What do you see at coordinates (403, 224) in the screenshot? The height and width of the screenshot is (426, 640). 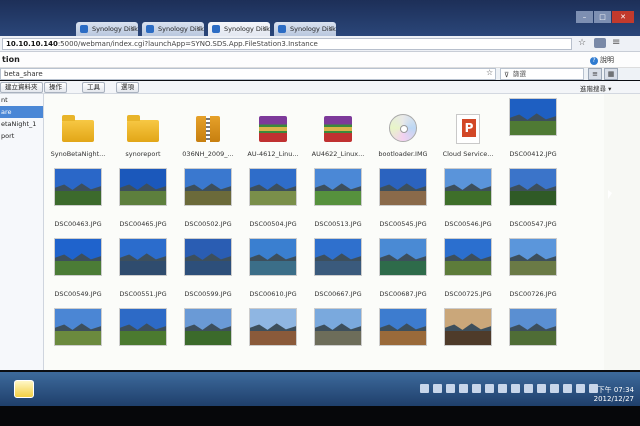 I see `file-name: DSC00545.JPG` at bounding box center [403, 224].